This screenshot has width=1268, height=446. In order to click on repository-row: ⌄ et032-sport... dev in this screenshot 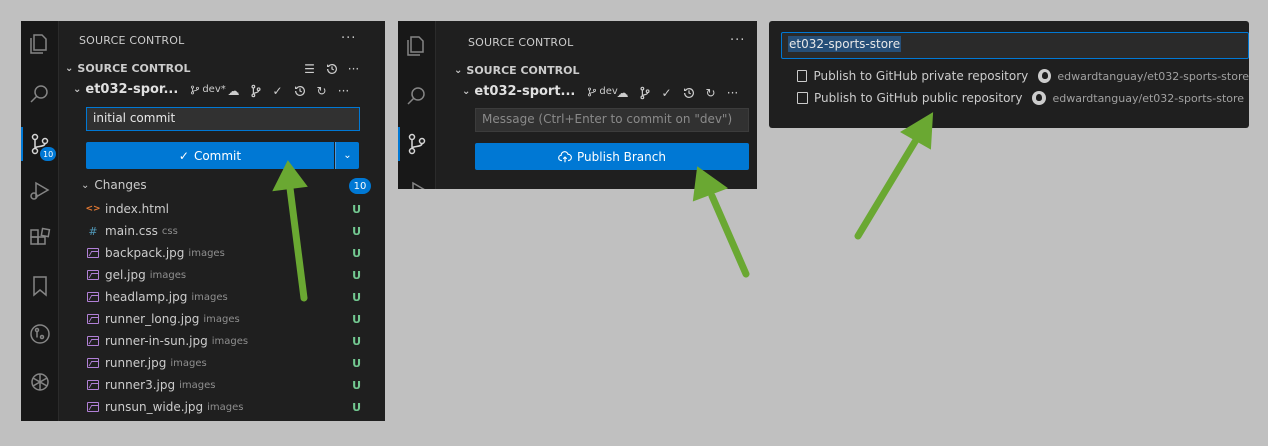, I will do `click(540, 91)`.